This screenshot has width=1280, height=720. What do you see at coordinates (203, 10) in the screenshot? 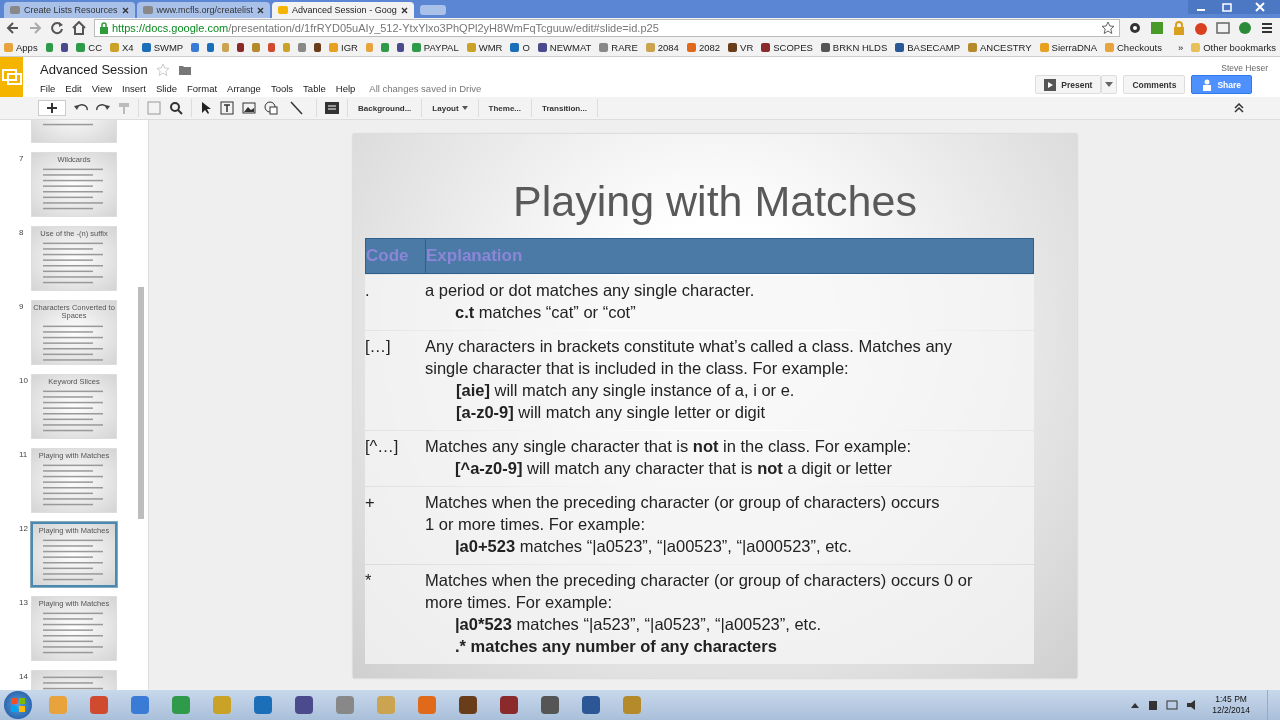
I see `browser-tab: www.mcfls.org/createlist` at bounding box center [203, 10].